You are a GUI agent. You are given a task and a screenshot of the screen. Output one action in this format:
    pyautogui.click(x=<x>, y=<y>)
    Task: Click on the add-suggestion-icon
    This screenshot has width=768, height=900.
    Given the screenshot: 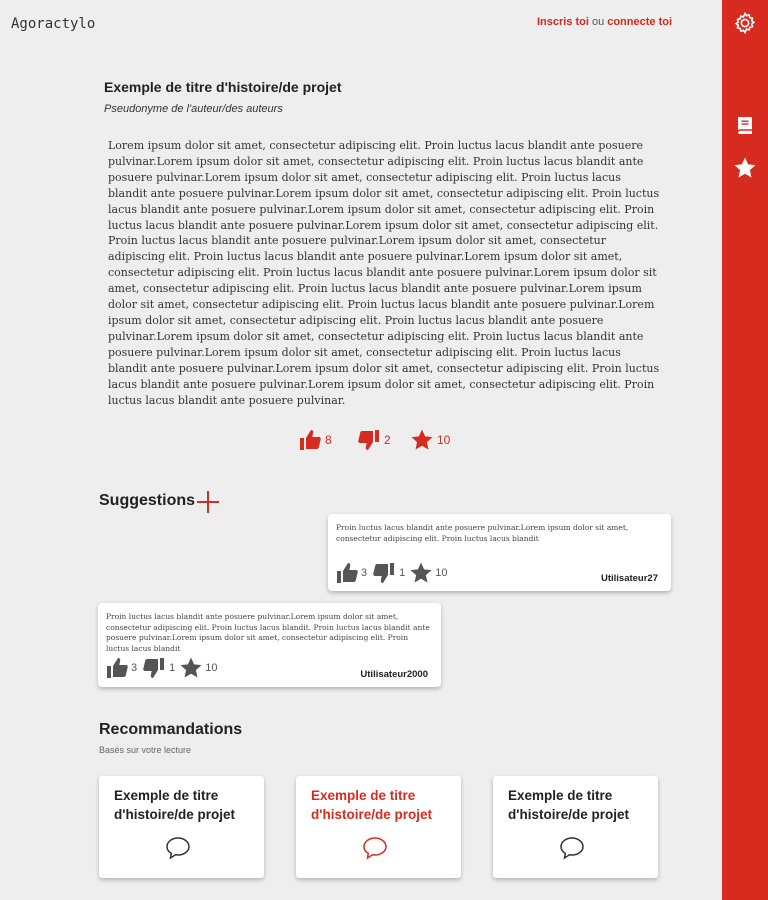 What is the action you would take?
    pyautogui.click(x=208, y=502)
    